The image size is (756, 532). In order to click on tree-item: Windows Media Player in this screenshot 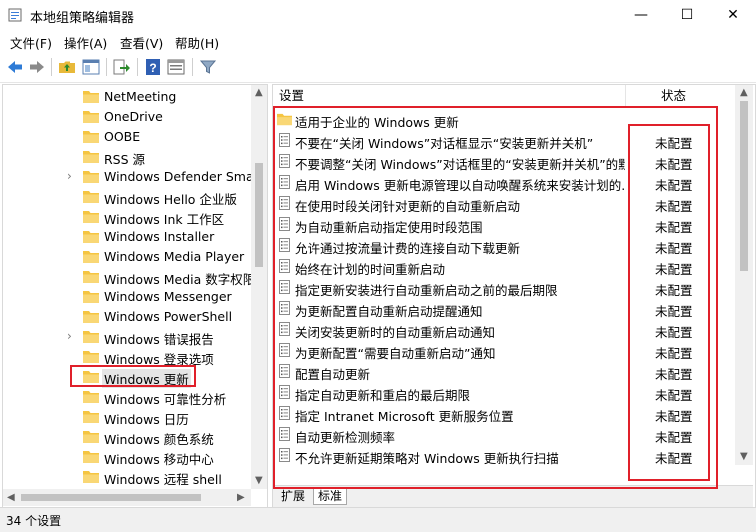, I will do `click(127, 257)`.